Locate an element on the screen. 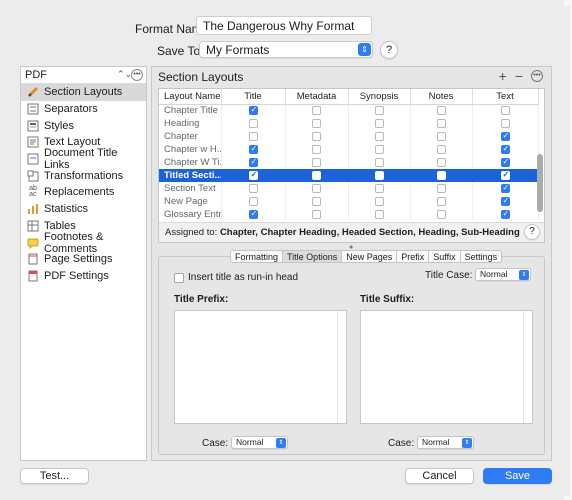 The image size is (572, 500). tab-formatting: Formatting is located at coordinates (257, 256).